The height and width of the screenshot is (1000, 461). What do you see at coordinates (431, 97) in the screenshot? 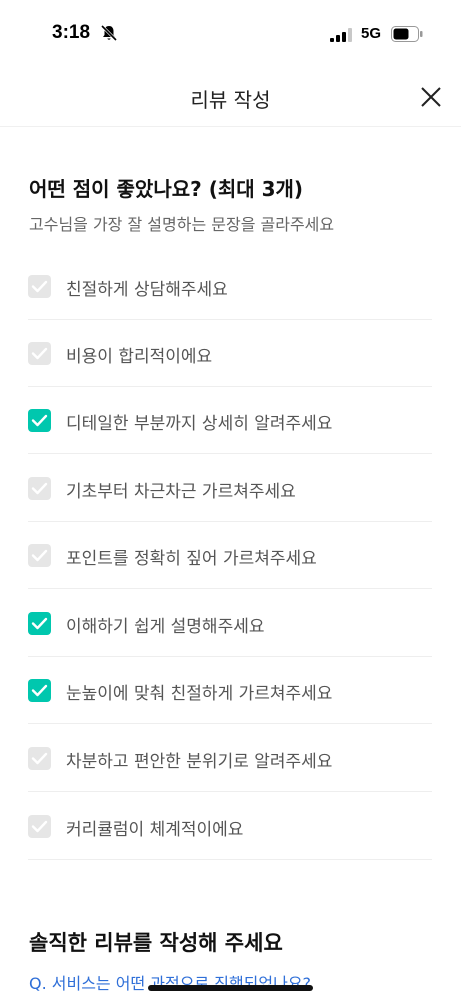
I see `close-icon` at bounding box center [431, 97].